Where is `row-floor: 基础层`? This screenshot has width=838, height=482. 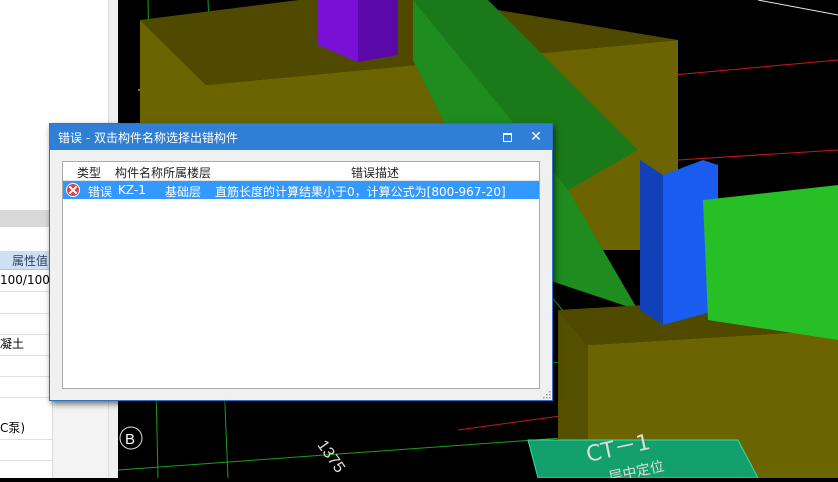 row-floor: 基础层 is located at coordinates (183, 192).